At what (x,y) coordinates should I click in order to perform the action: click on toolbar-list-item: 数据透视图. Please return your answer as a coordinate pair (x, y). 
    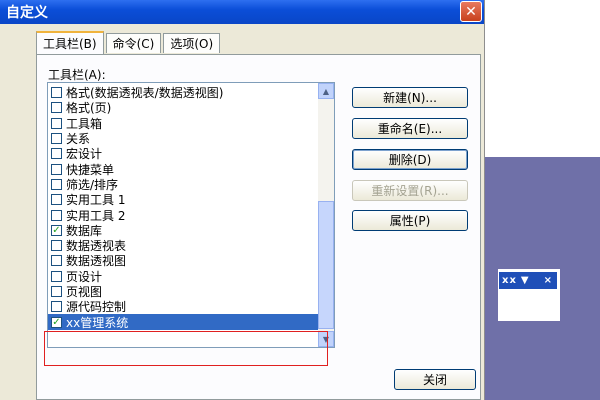
    Looking at the image, I should click on (183, 260).